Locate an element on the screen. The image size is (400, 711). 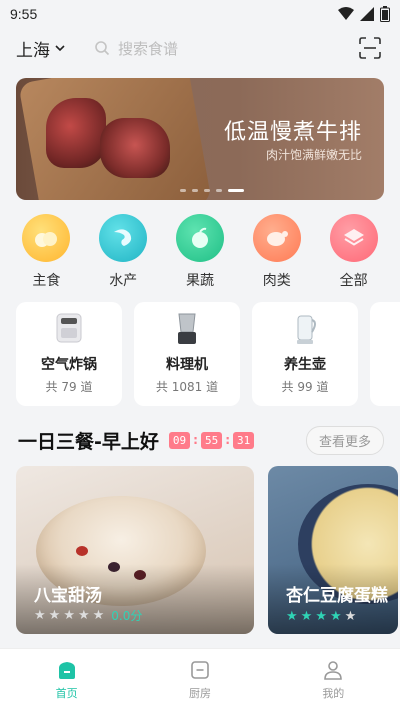
user-icon is located at coordinates (333, 670).